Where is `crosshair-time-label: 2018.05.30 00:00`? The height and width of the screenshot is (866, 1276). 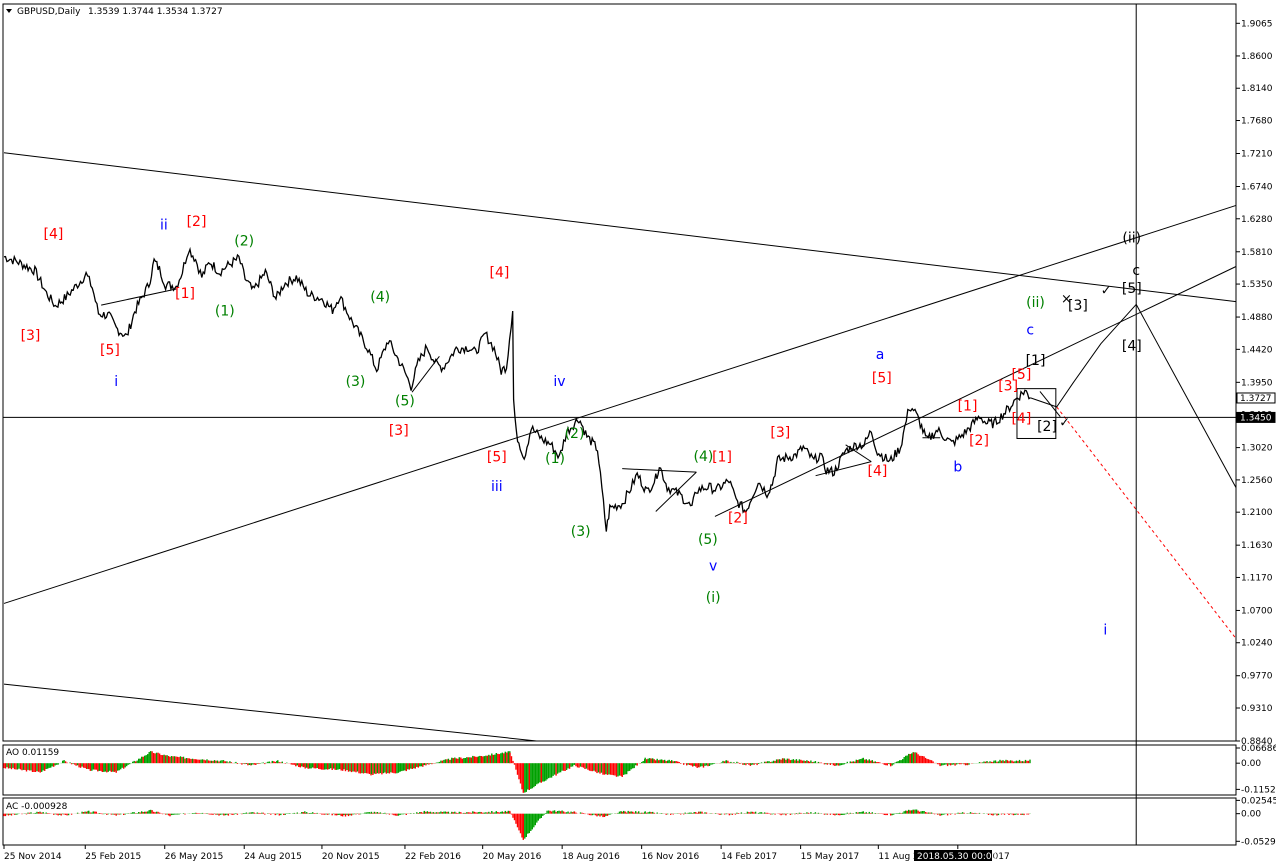
crosshair-time-label: 2018.05.30 00:00 is located at coordinates (956, 856).